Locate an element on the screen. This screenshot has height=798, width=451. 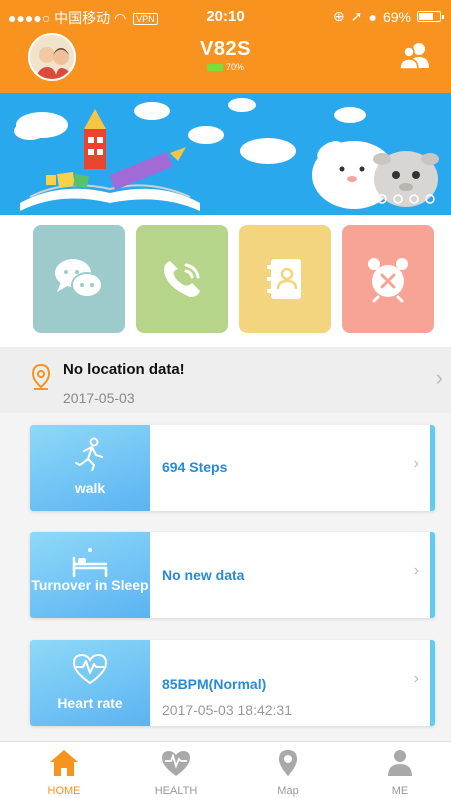
alarm-button is located at coordinates (388, 279).